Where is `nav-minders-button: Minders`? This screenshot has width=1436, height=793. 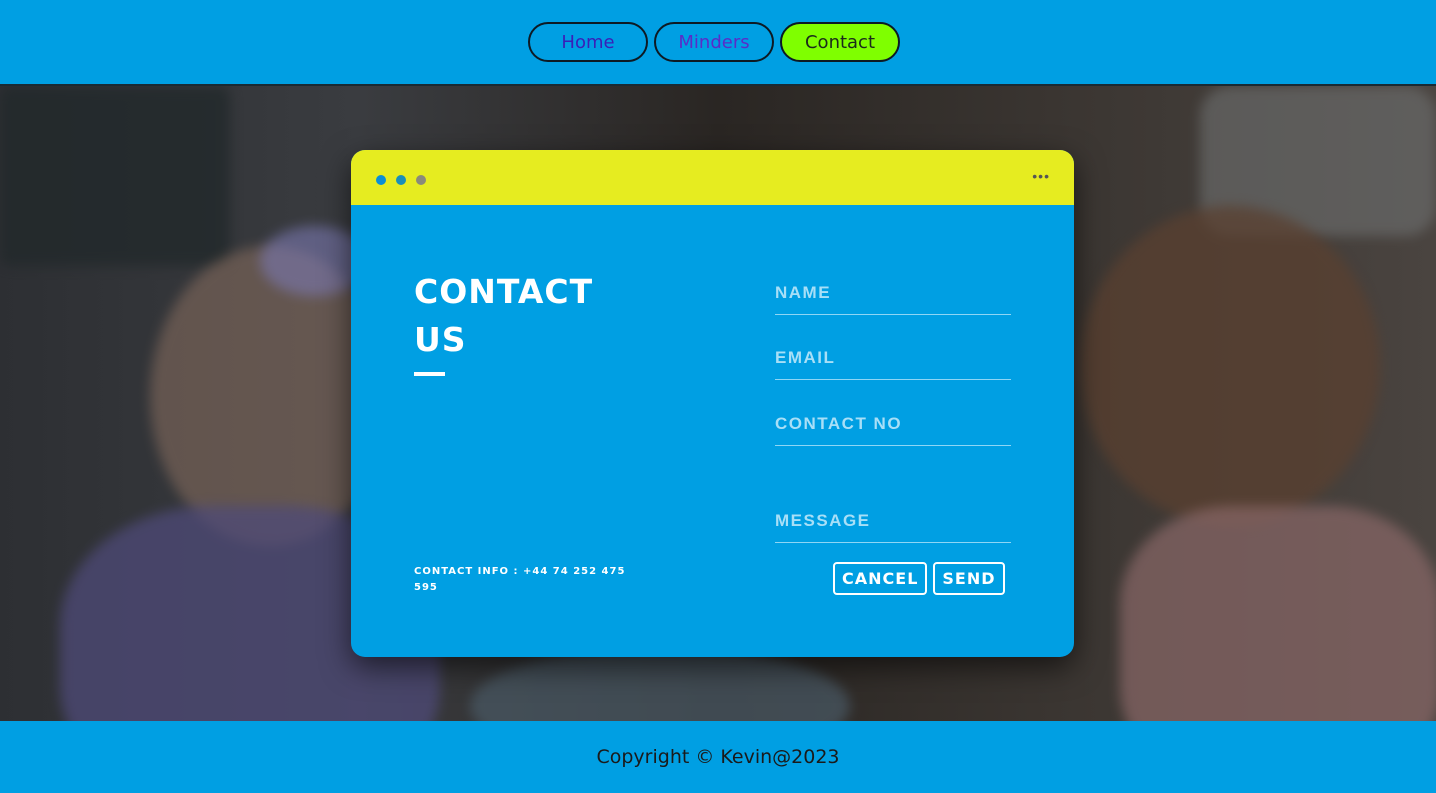
nav-minders-button: Minders is located at coordinates (714, 42).